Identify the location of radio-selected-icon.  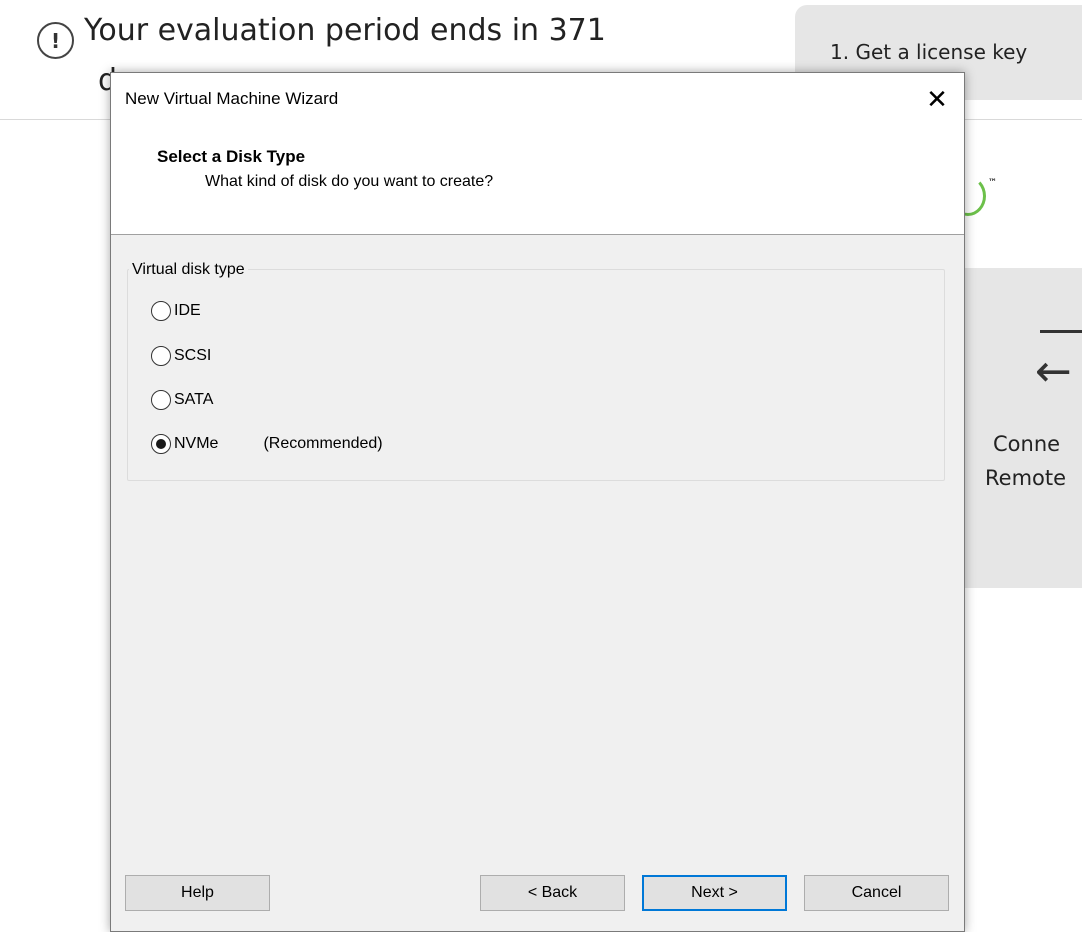
(161, 444).